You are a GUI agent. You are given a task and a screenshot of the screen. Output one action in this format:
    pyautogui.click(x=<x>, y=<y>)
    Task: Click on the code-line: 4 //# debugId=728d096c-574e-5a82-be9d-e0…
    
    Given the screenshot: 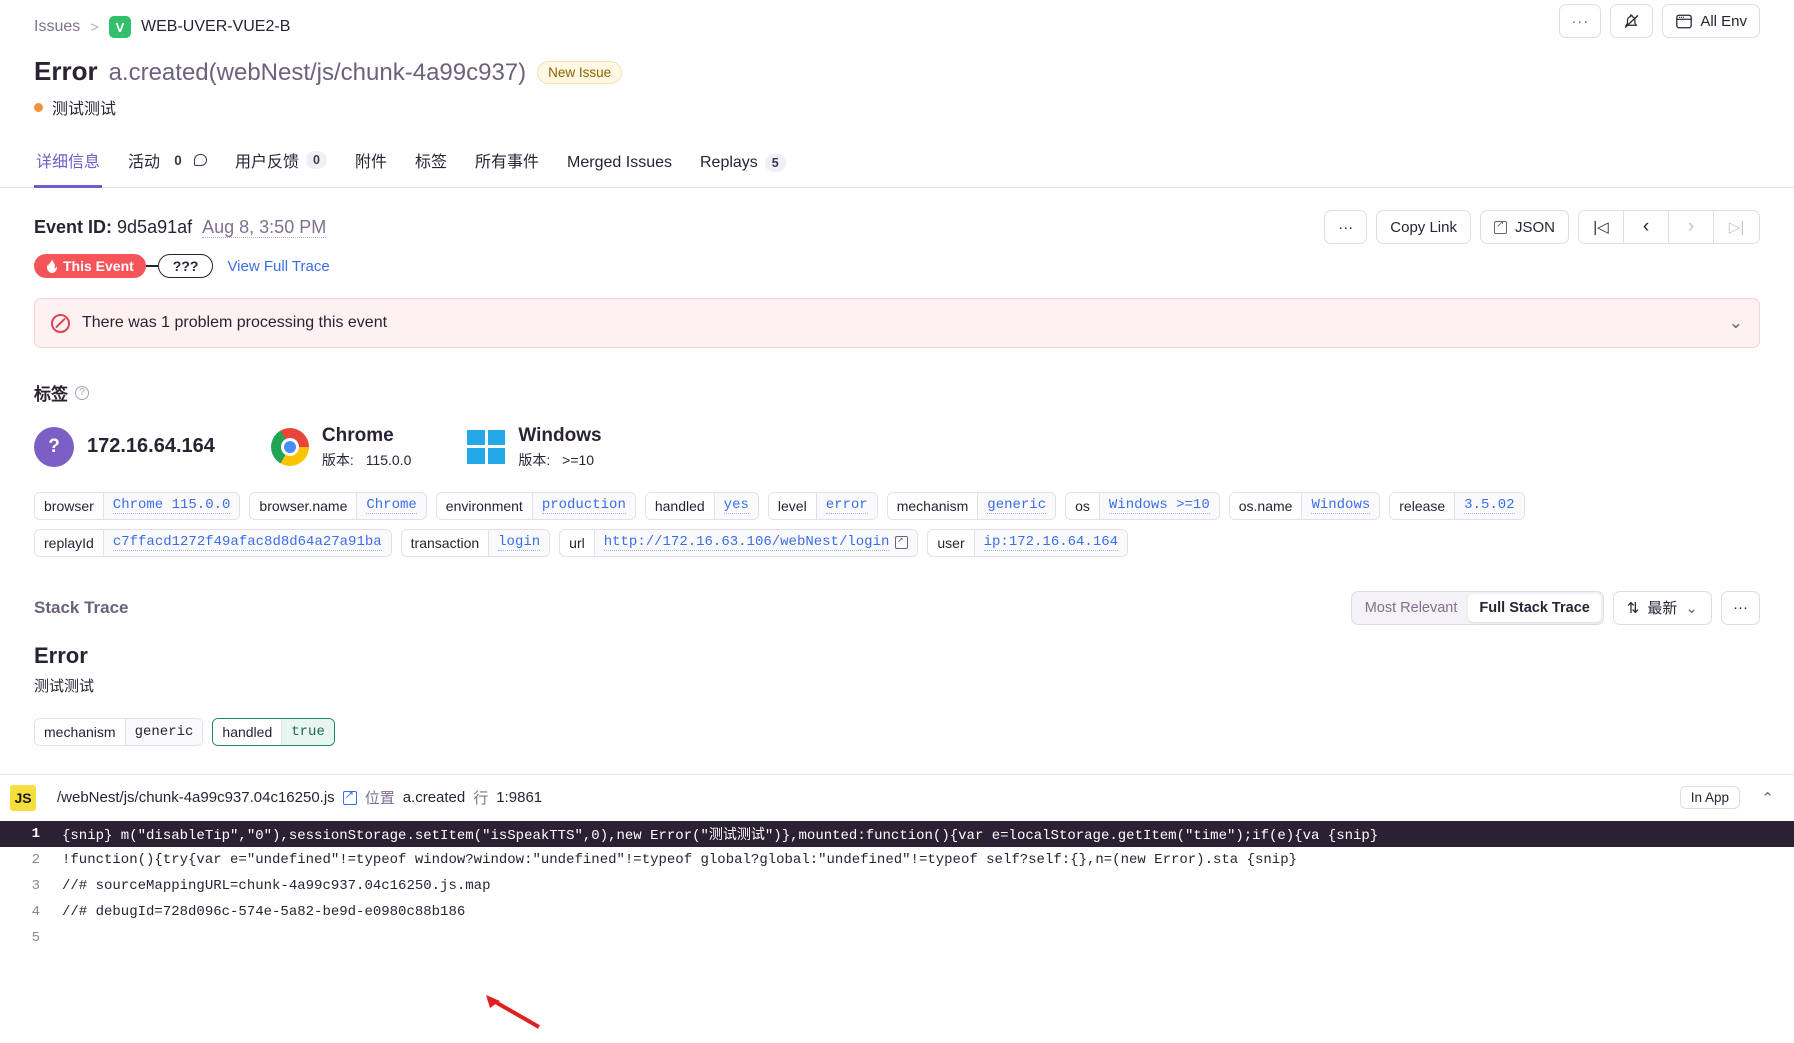 What is the action you would take?
    pyautogui.click(x=897, y=911)
    